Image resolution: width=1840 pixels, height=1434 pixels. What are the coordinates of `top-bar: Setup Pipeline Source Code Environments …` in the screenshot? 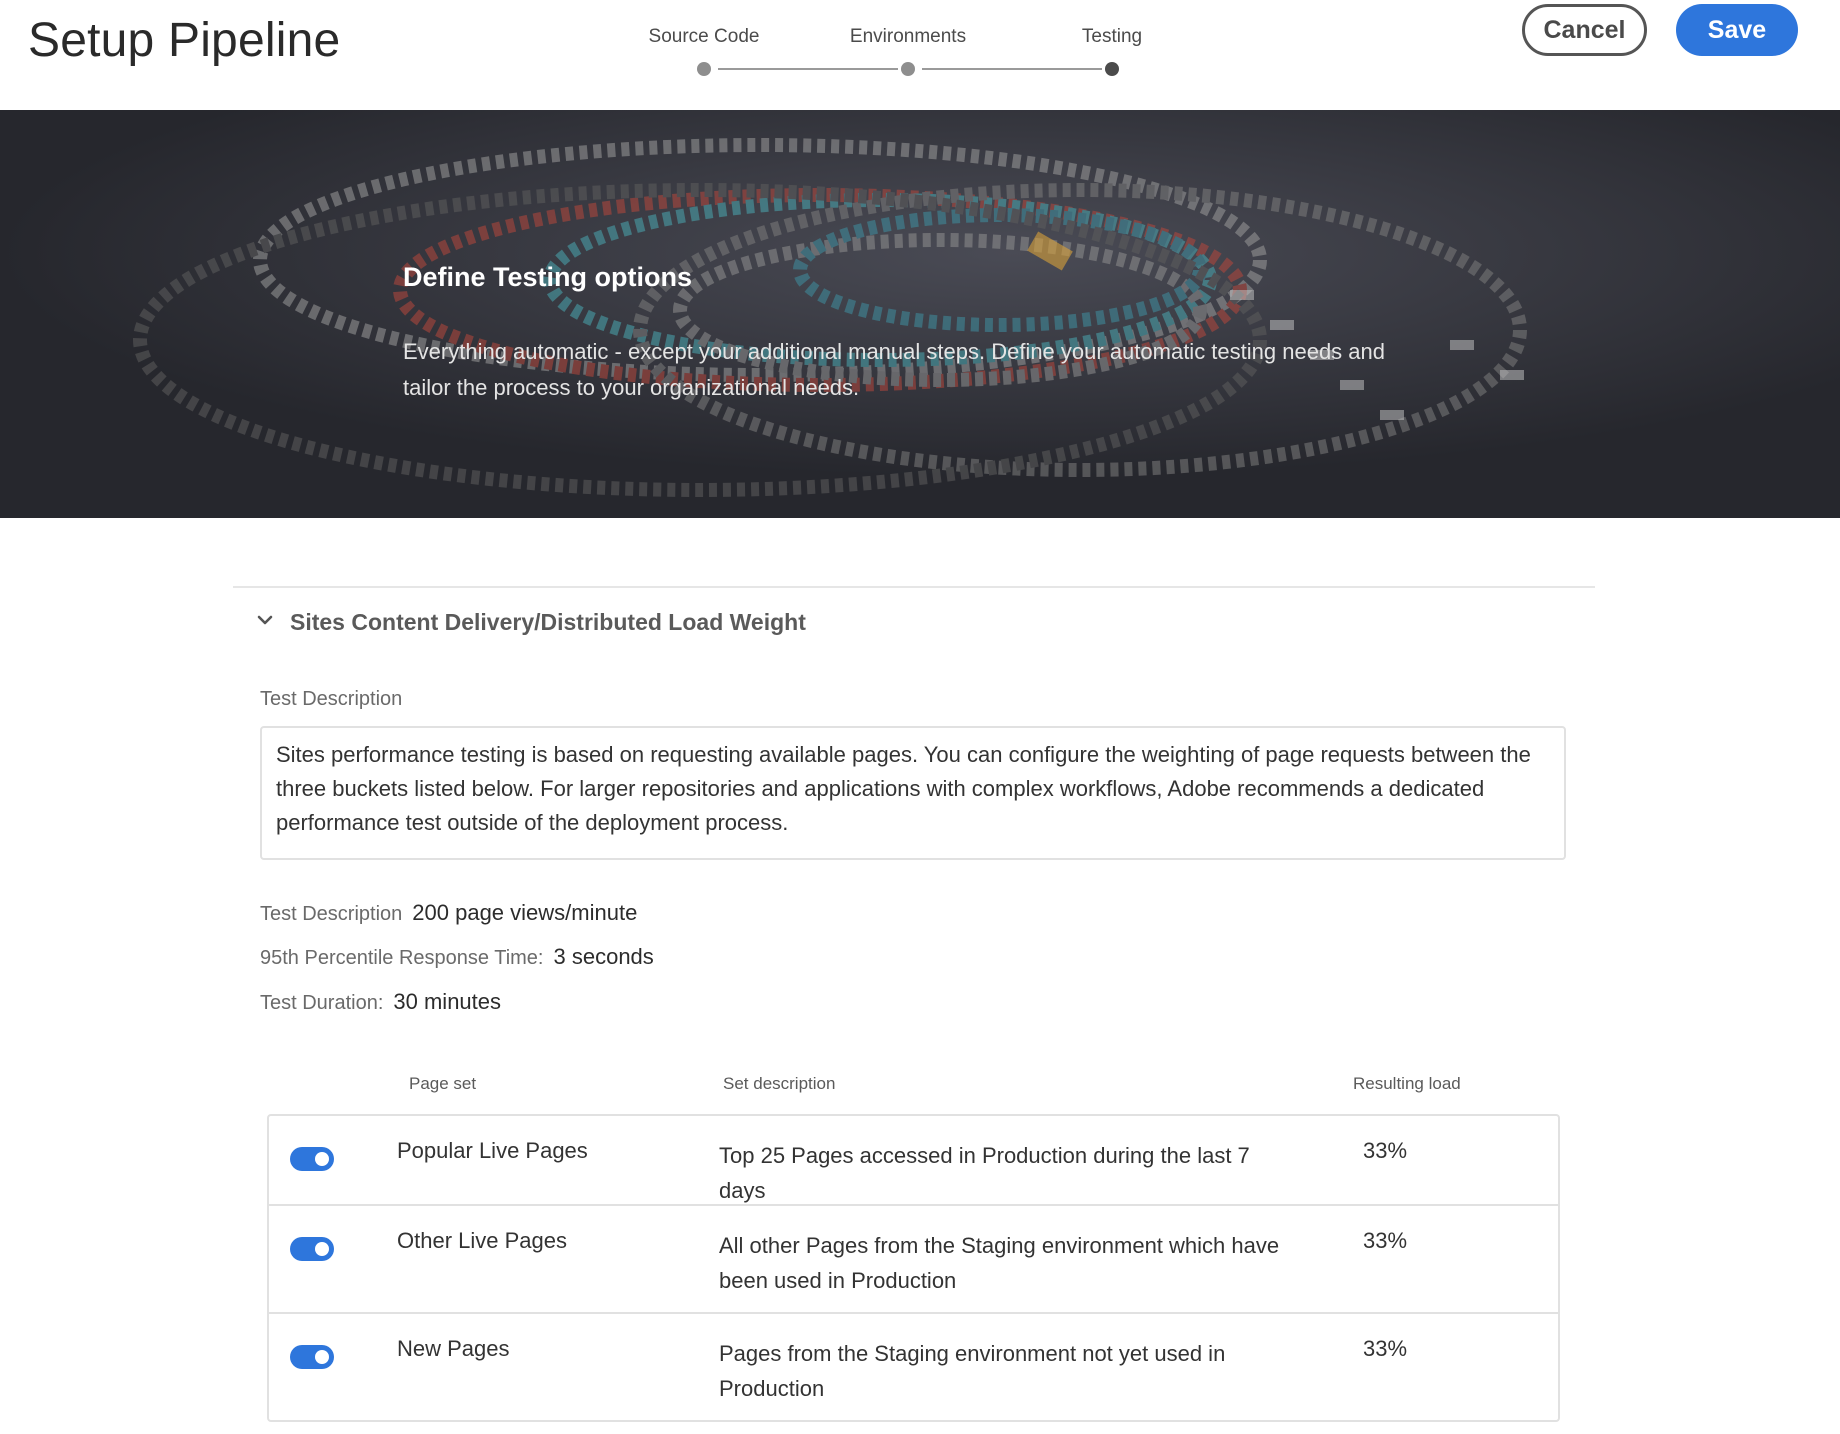 It's located at (920, 55).